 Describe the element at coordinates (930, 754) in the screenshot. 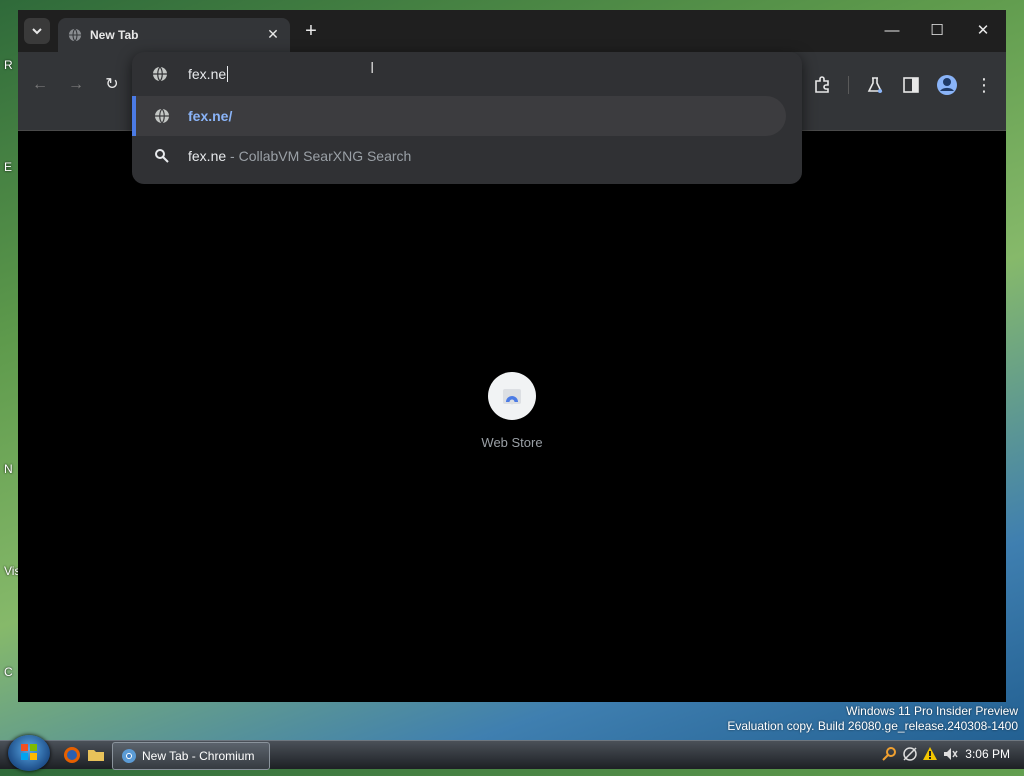

I see `warning-icon` at that location.